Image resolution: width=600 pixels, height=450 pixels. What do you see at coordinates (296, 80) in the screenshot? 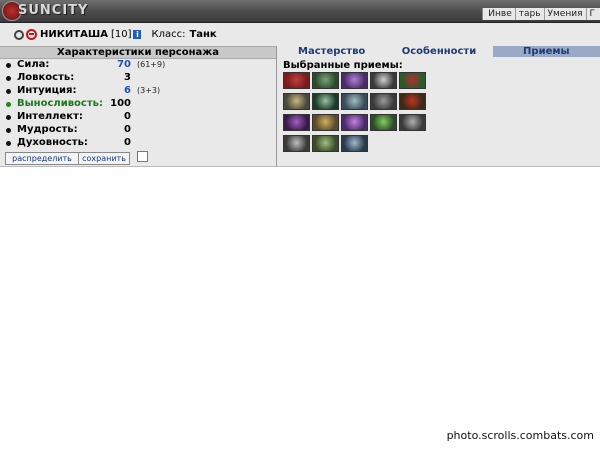
I see `blood-slash-icon` at bounding box center [296, 80].